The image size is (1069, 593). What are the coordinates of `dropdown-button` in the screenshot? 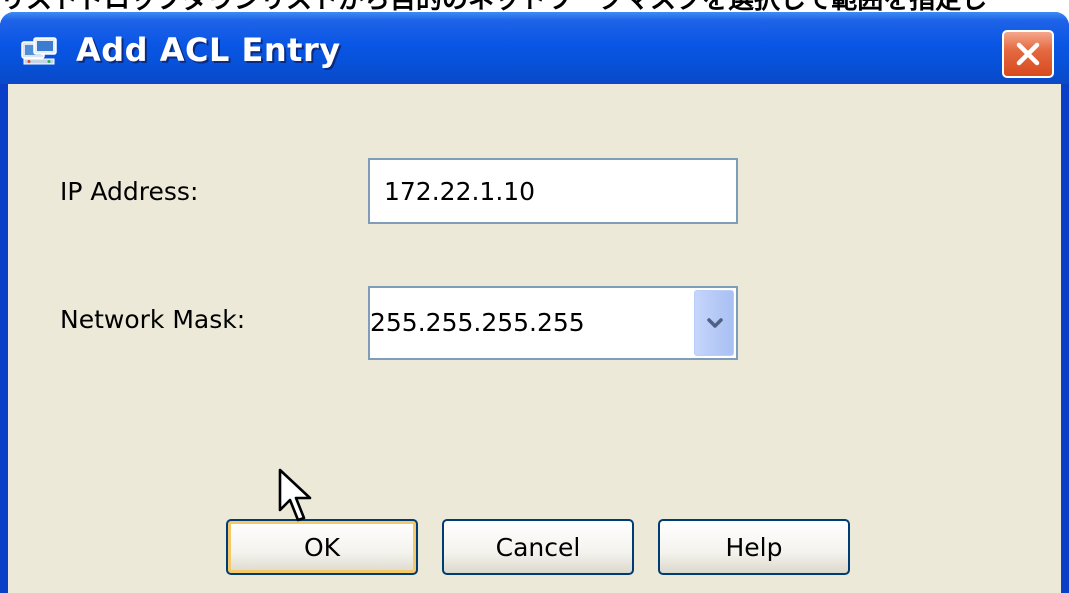 It's located at (714, 323).